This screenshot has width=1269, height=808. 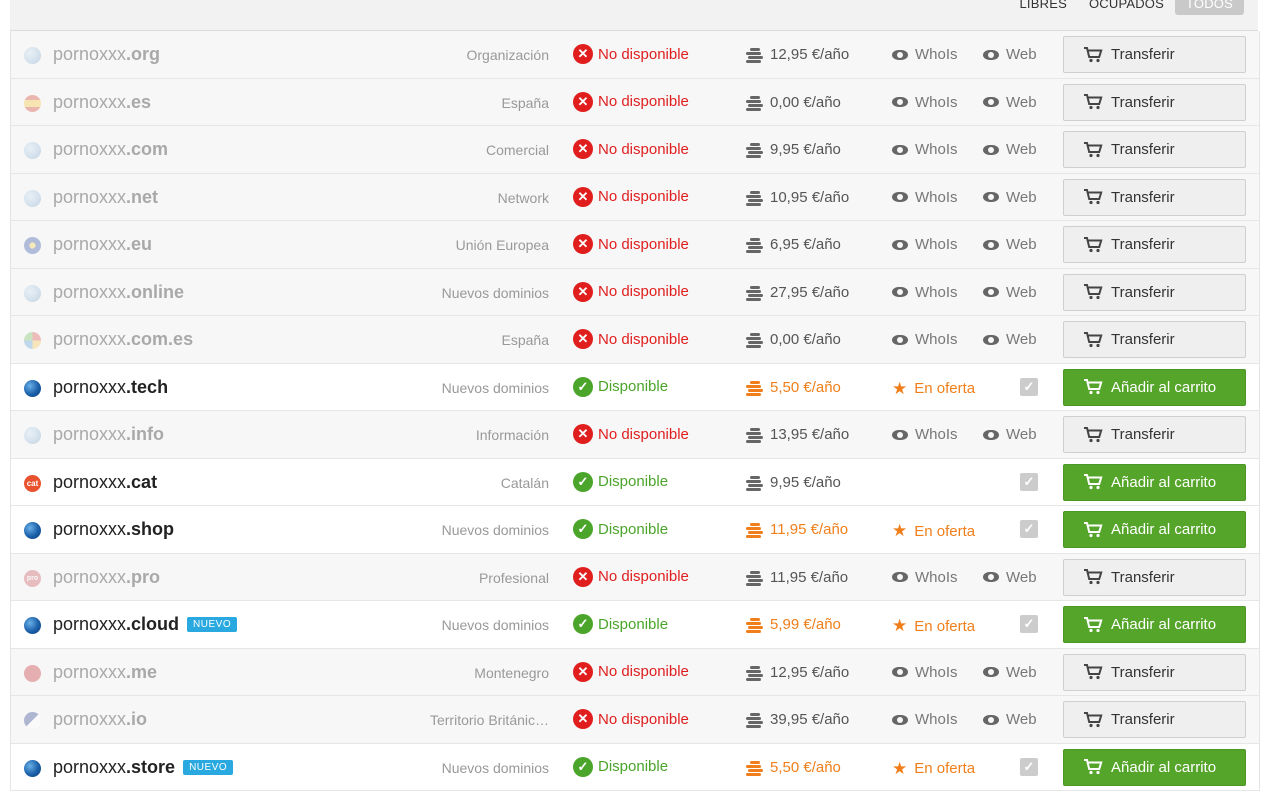 I want to click on domain-name: pornoxxx.com, so click(x=110, y=149).